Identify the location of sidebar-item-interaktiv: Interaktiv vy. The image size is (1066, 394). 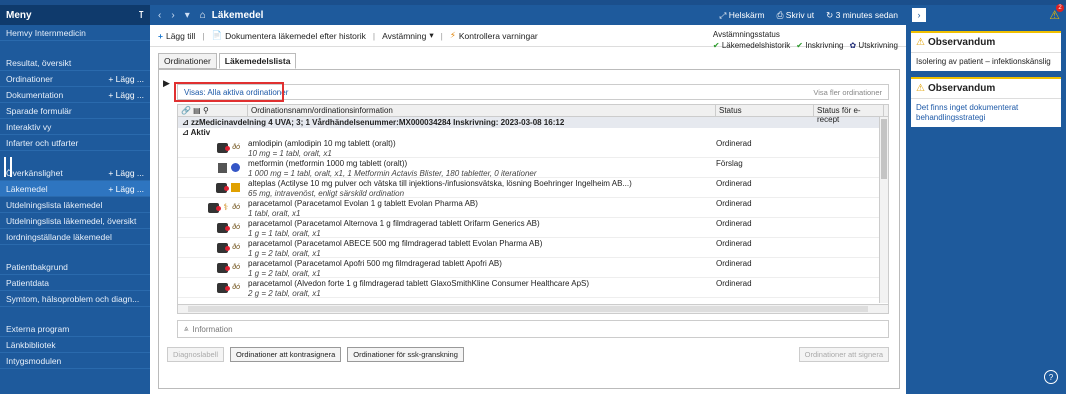
(75, 127).